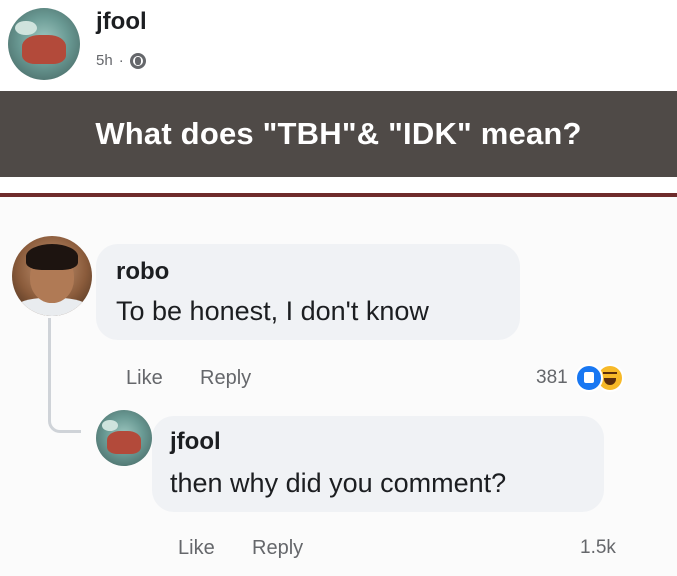 The height and width of the screenshot is (576, 677). What do you see at coordinates (277, 548) in the screenshot?
I see `reply-reply-button: Reply` at bounding box center [277, 548].